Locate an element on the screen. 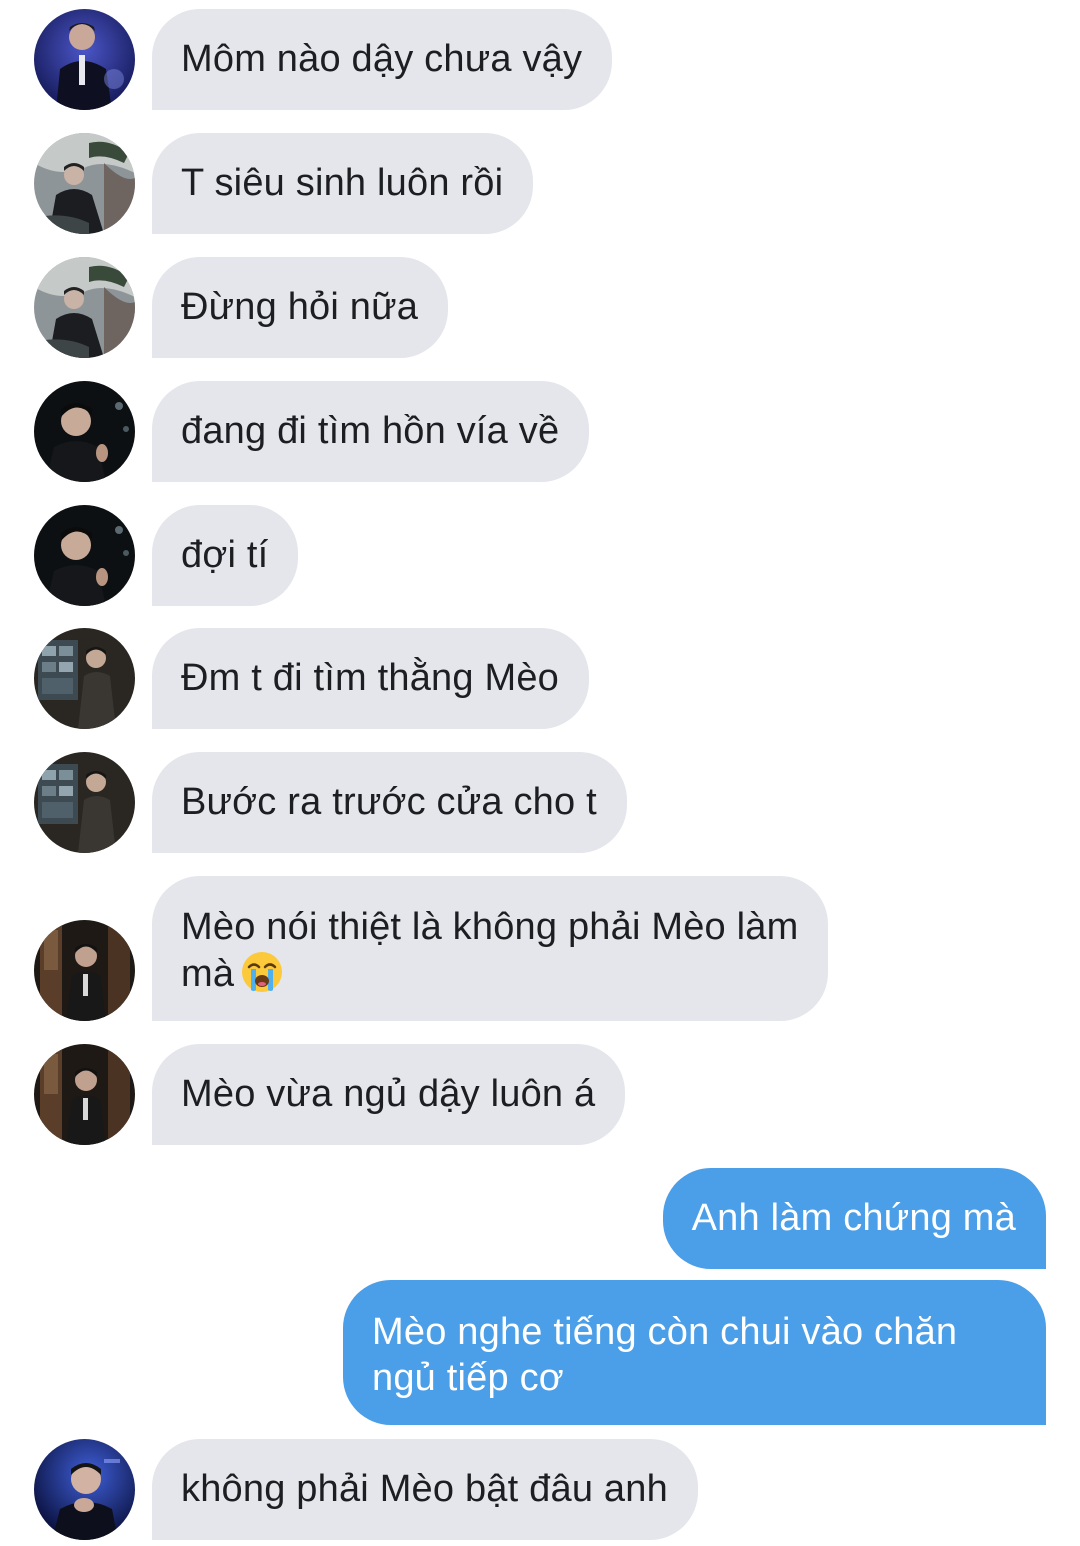  message-bubble-incoming: Môm nào dậy chưa vậy is located at coordinates (382, 59).